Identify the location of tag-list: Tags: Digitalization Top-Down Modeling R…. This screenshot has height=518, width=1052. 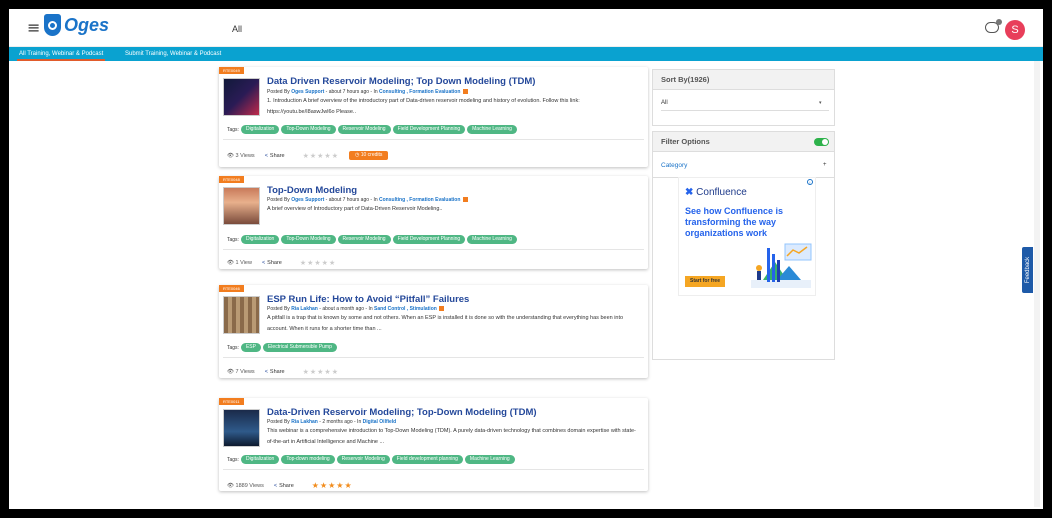
(372, 129).